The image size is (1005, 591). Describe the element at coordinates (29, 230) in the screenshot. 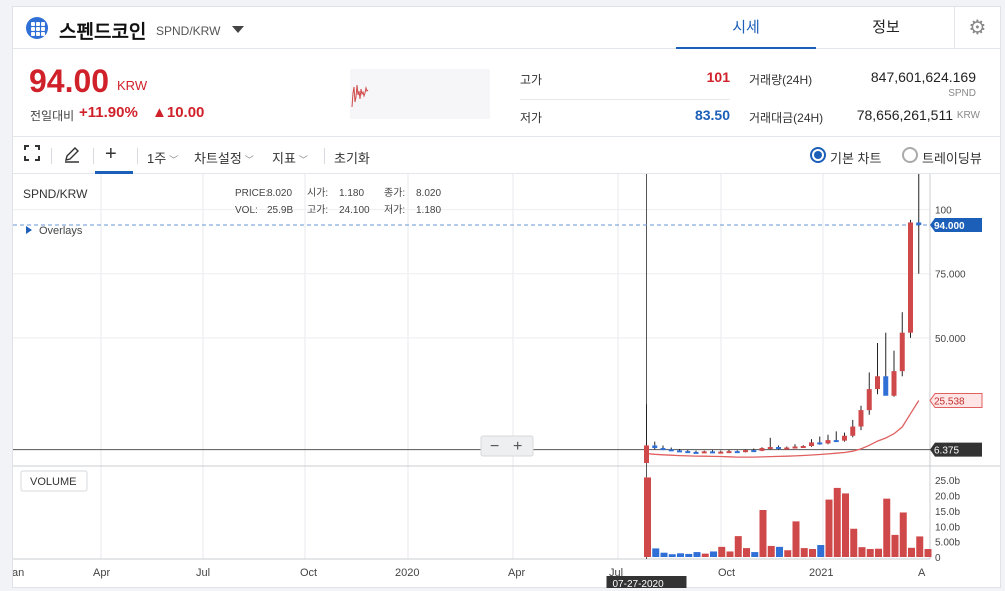

I see `caret-right-icon` at that location.